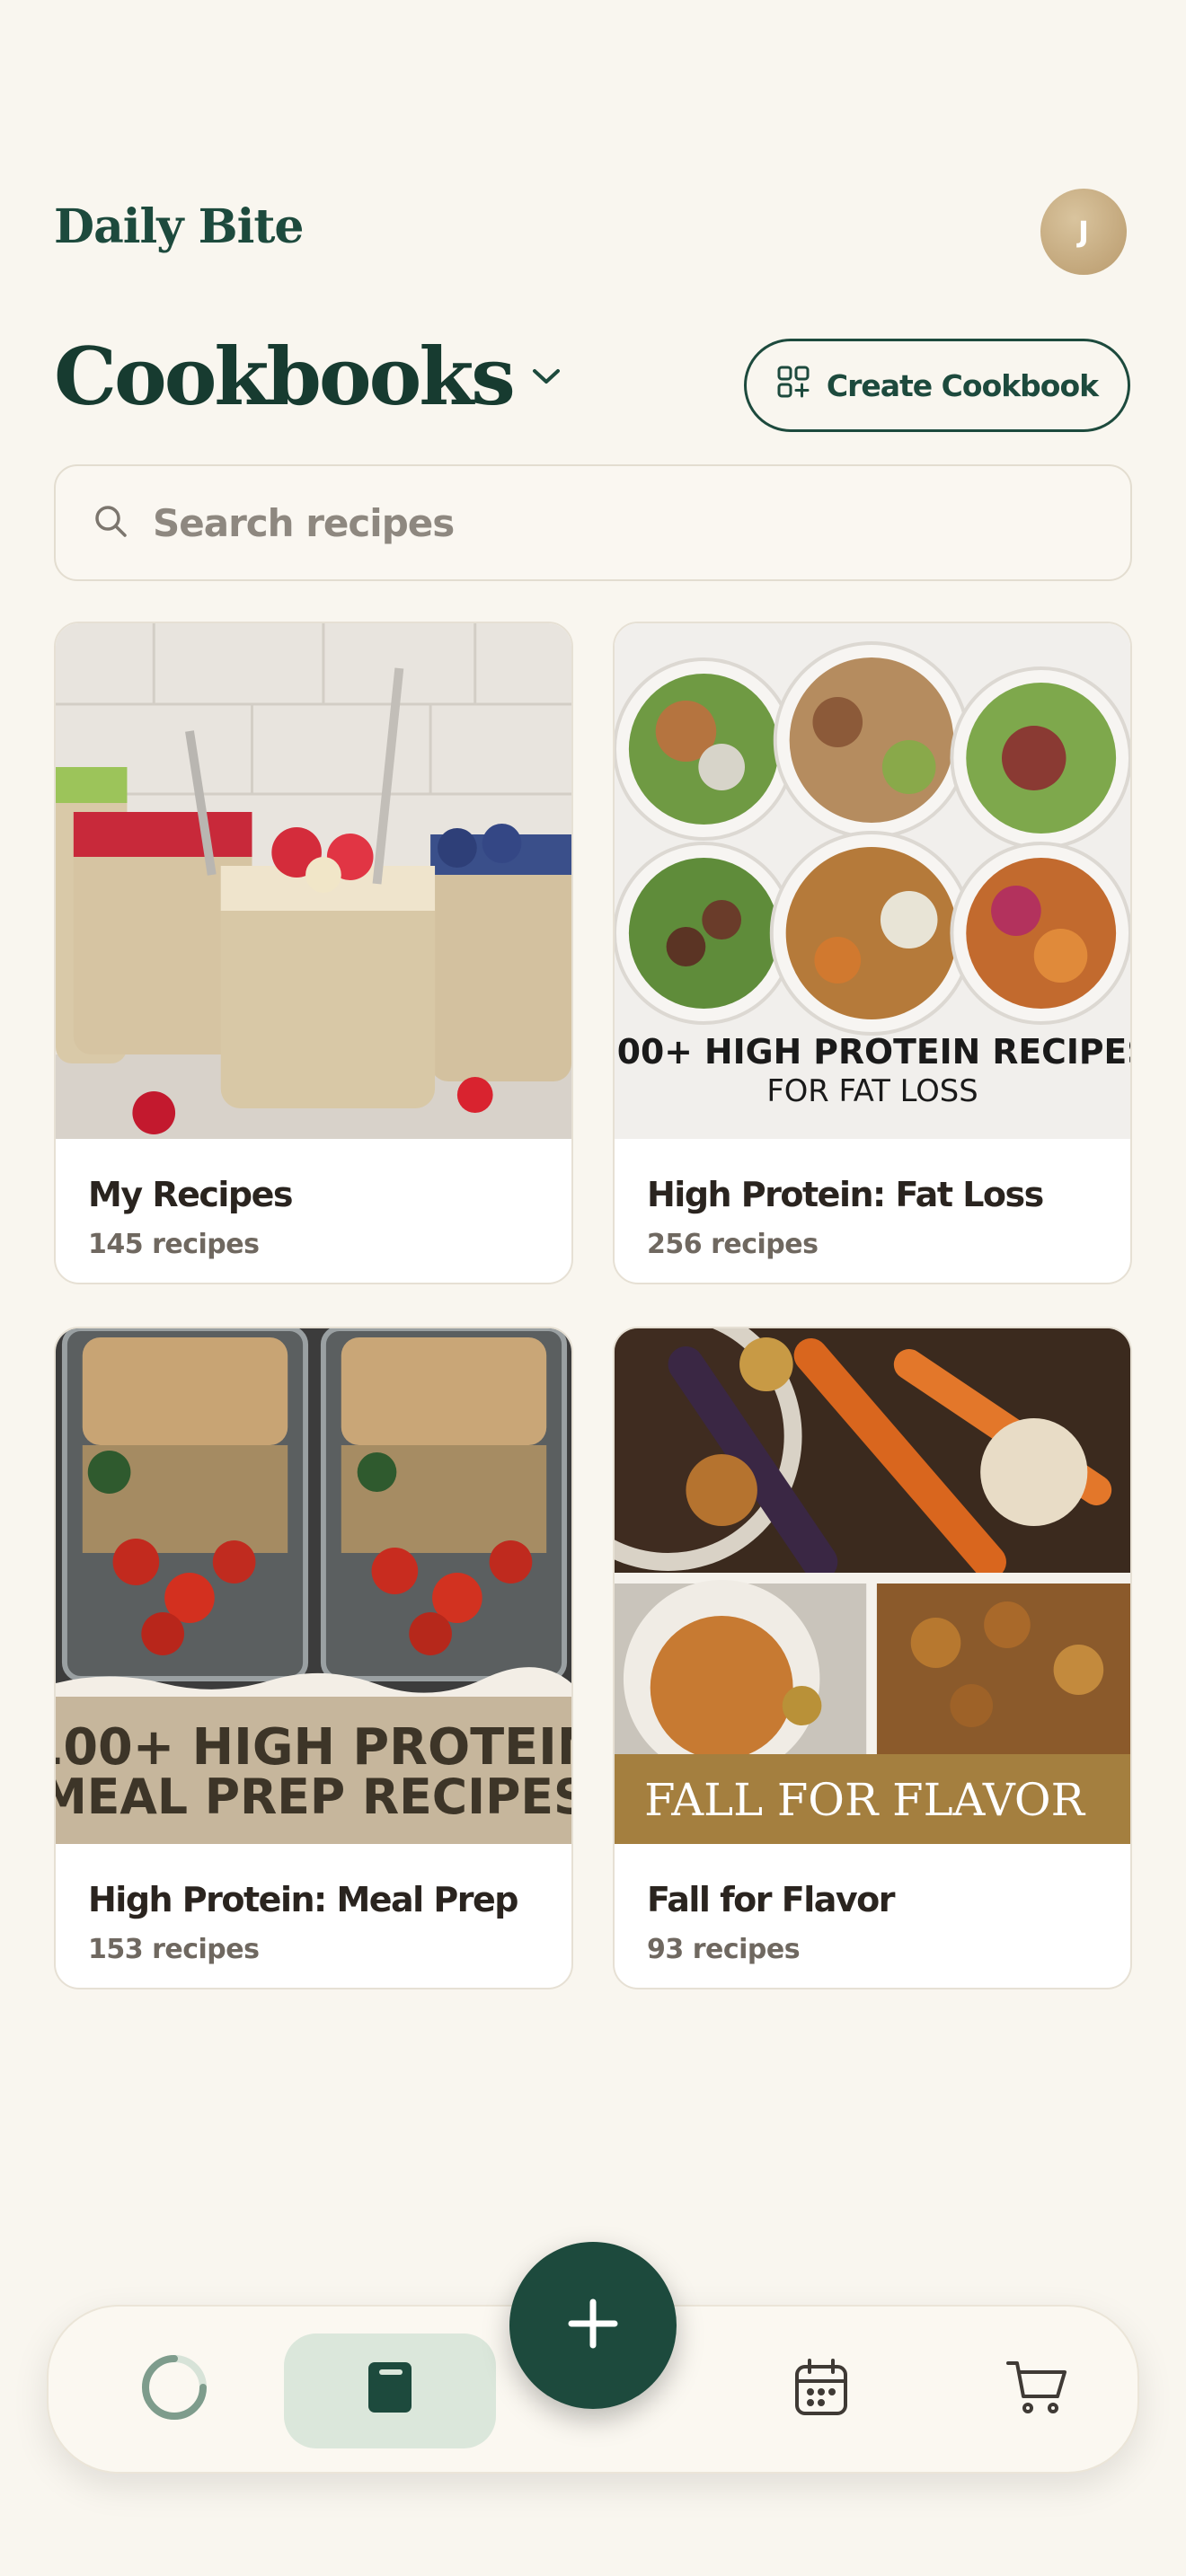 Image resolution: width=1186 pixels, height=2576 pixels. What do you see at coordinates (304, 522) in the screenshot?
I see `search-placeholder: Search recipes` at bounding box center [304, 522].